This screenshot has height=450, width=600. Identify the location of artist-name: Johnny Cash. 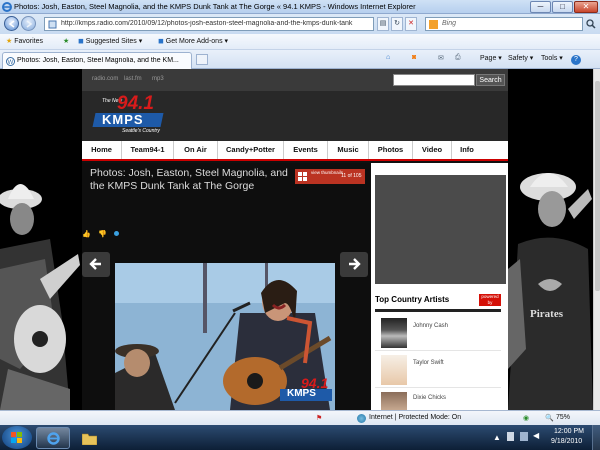
(430, 326).